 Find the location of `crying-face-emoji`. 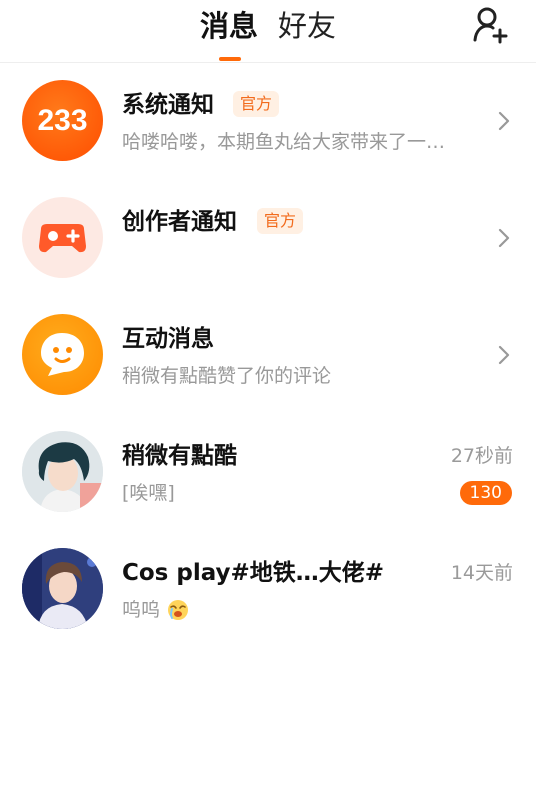

crying-face-emoji is located at coordinates (178, 610).